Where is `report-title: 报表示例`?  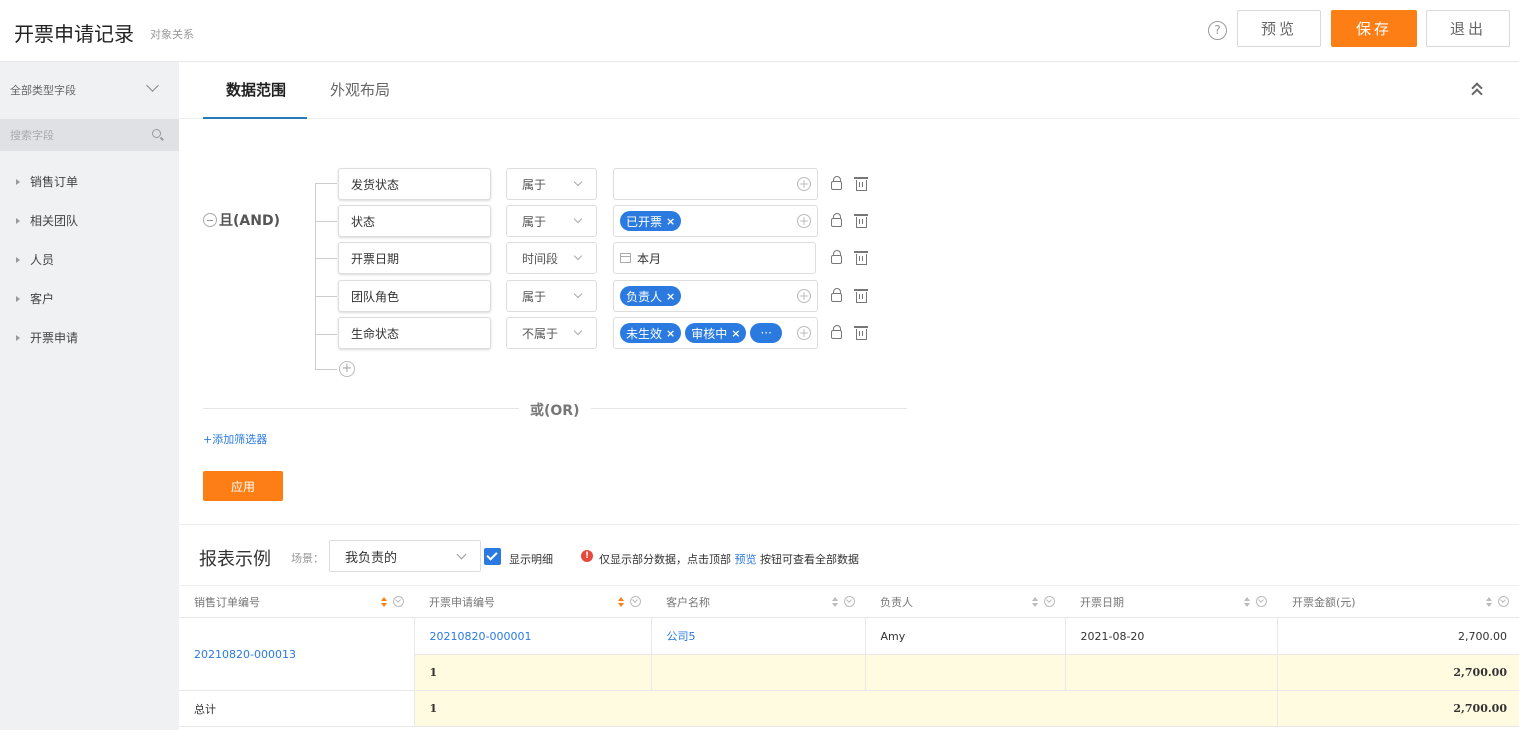 report-title: 报表示例 is located at coordinates (235, 559).